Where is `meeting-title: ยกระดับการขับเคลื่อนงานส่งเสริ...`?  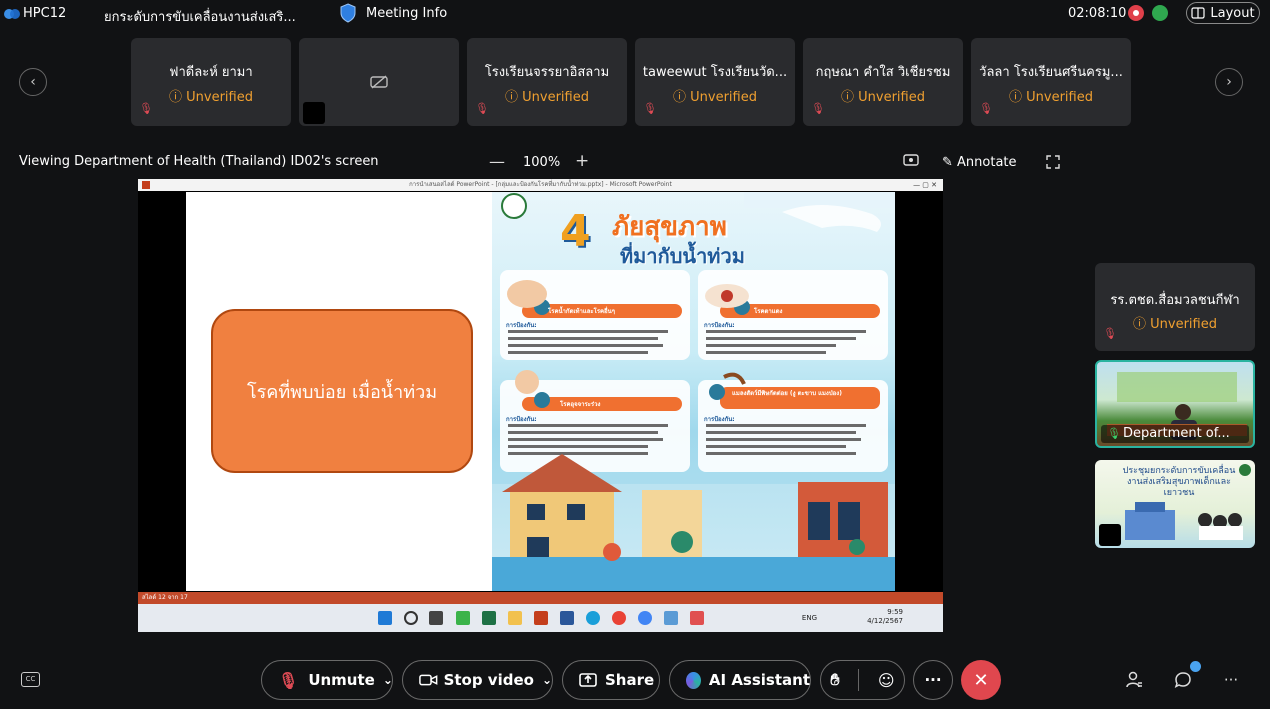
meeting-title: ยกระดับการขับเคลื่อนงานส่งเสริ... is located at coordinates (200, 16).